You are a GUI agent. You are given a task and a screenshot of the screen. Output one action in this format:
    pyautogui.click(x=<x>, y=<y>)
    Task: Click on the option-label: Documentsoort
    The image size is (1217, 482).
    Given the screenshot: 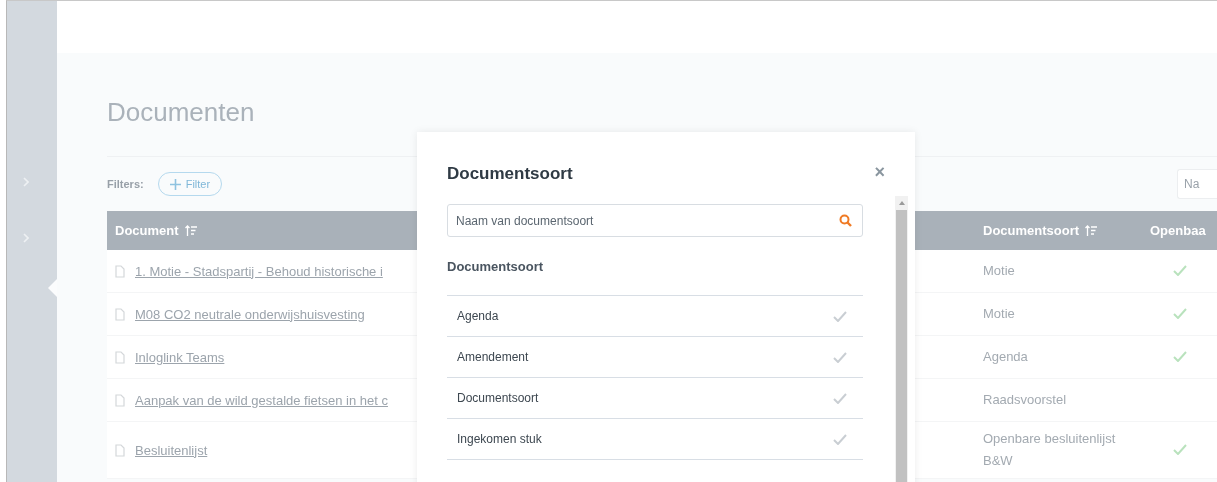 What is the action you would take?
    pyautogui.click(x=498, y=398)
    